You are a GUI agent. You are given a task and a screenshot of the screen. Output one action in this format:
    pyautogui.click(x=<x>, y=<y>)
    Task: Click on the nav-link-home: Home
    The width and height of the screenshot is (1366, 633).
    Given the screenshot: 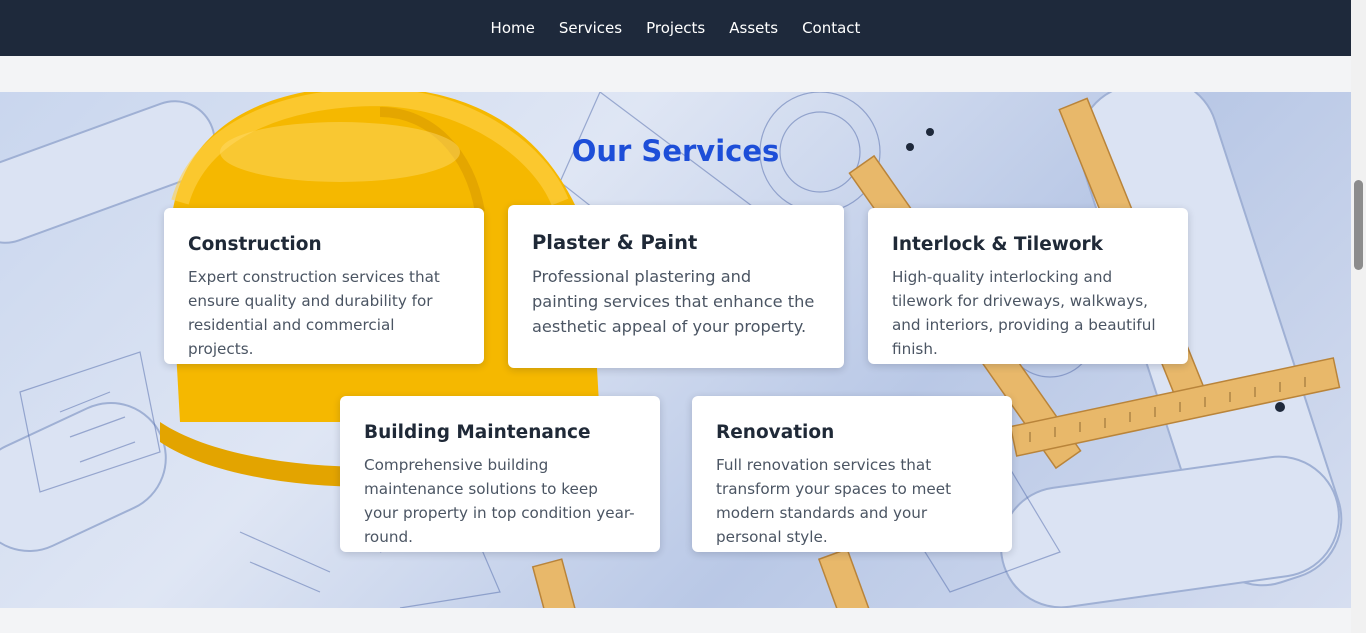 What is the action you would take?
    pyautogui.click(x=513, y=28)
    